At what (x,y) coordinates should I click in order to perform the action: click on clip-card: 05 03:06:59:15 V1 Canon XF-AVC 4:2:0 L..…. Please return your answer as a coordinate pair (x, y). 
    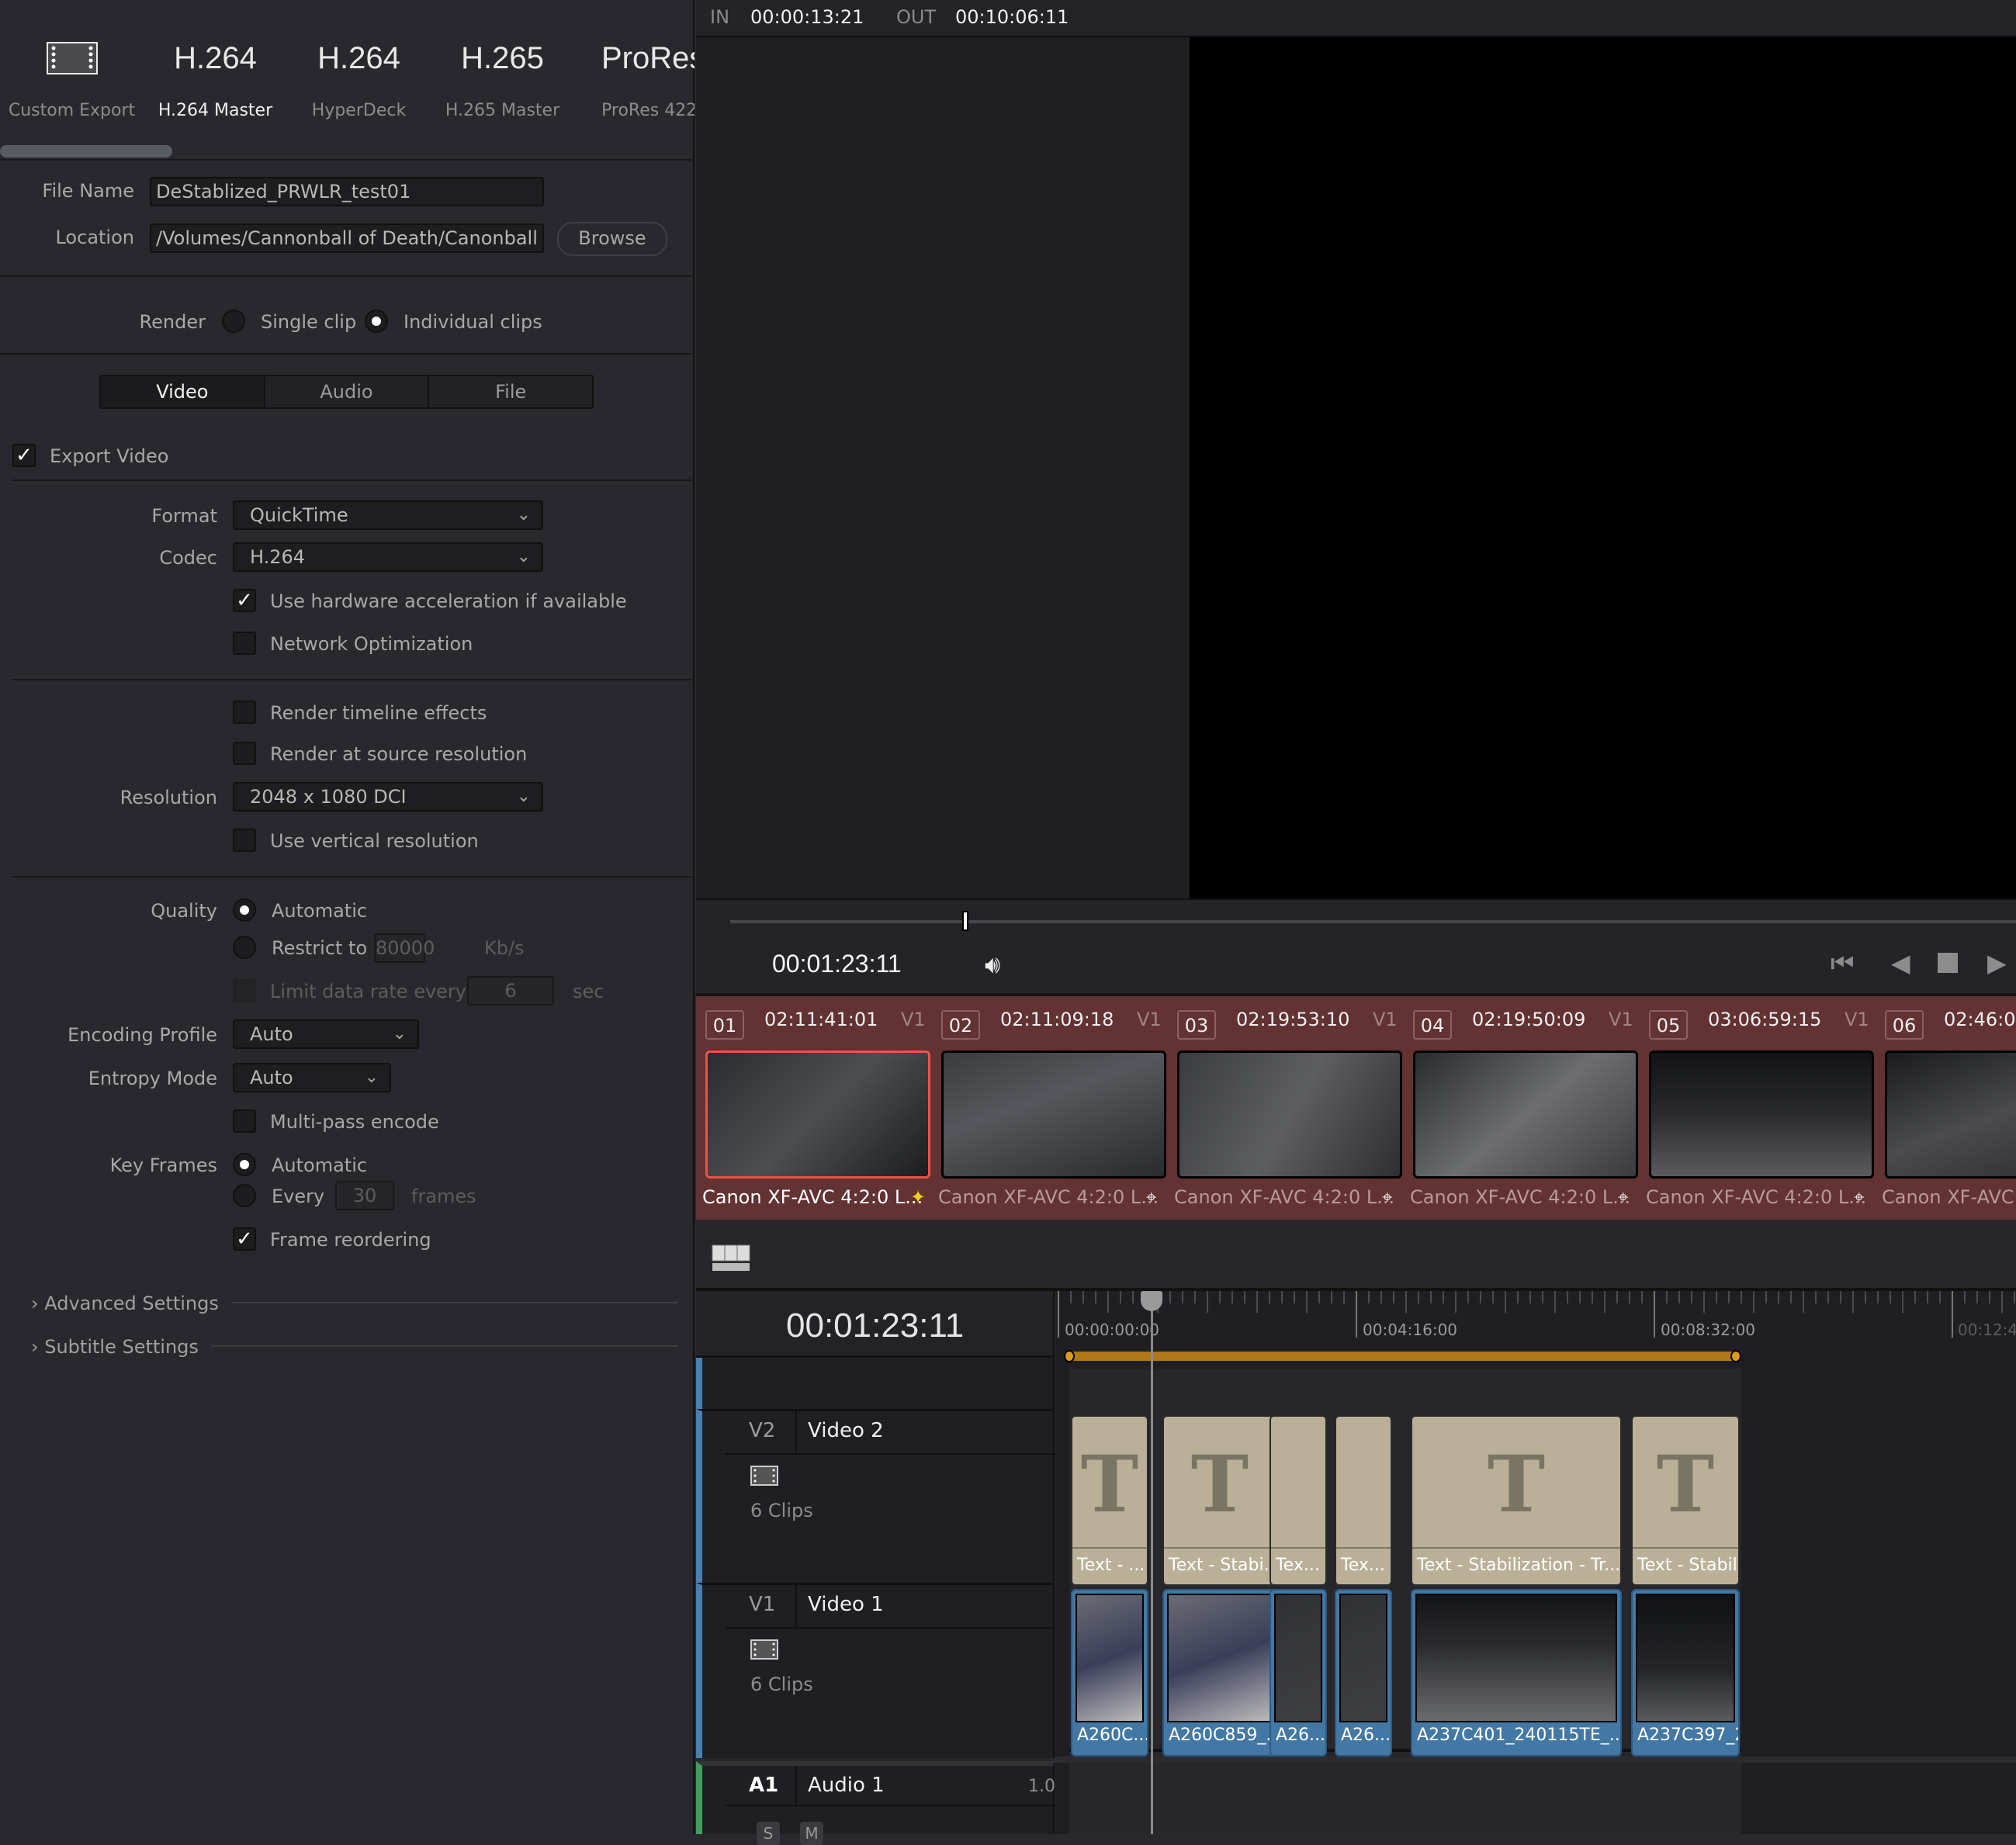
    Looking at the image, I should click on (1762, 1108).